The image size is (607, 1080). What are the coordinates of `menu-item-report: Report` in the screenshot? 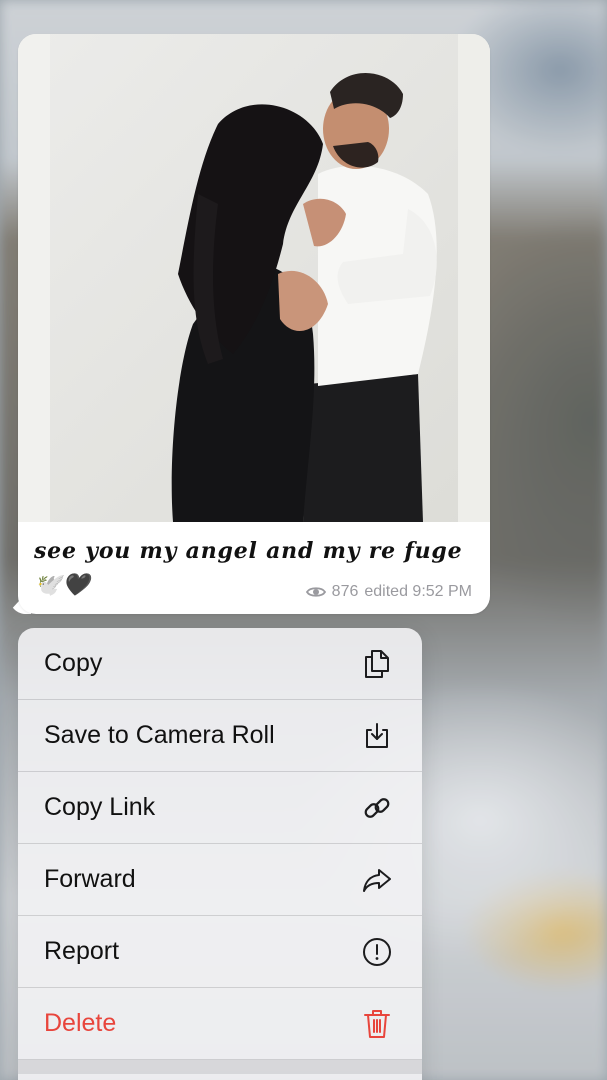 It's located at (220, 952).